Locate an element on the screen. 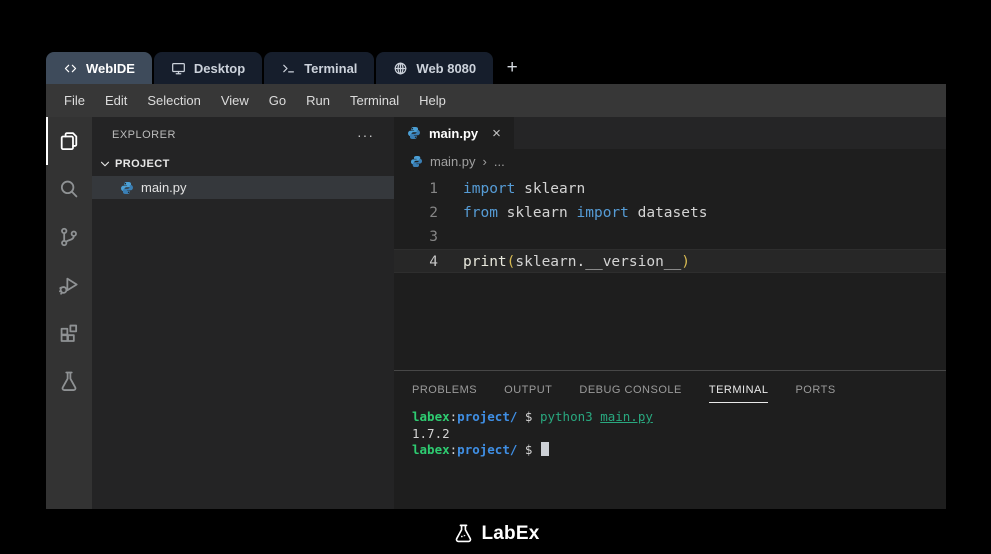 The width and height of the screenshot is (991, 554). activity-explorer is located at coordinates (69, 141).